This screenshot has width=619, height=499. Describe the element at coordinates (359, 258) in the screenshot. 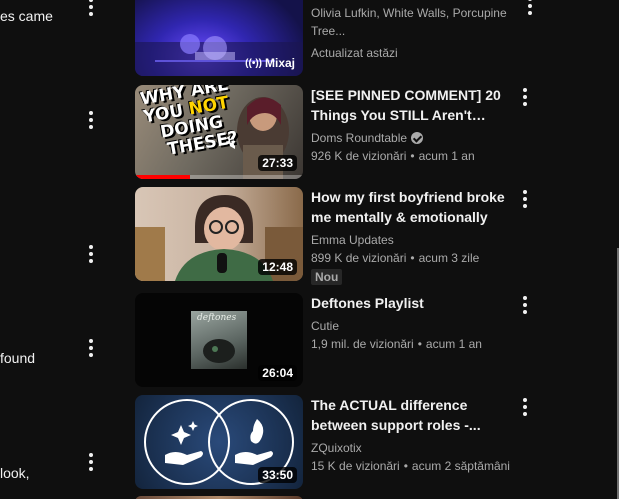

I see `view-count: 899 K de vizionări` at that location.